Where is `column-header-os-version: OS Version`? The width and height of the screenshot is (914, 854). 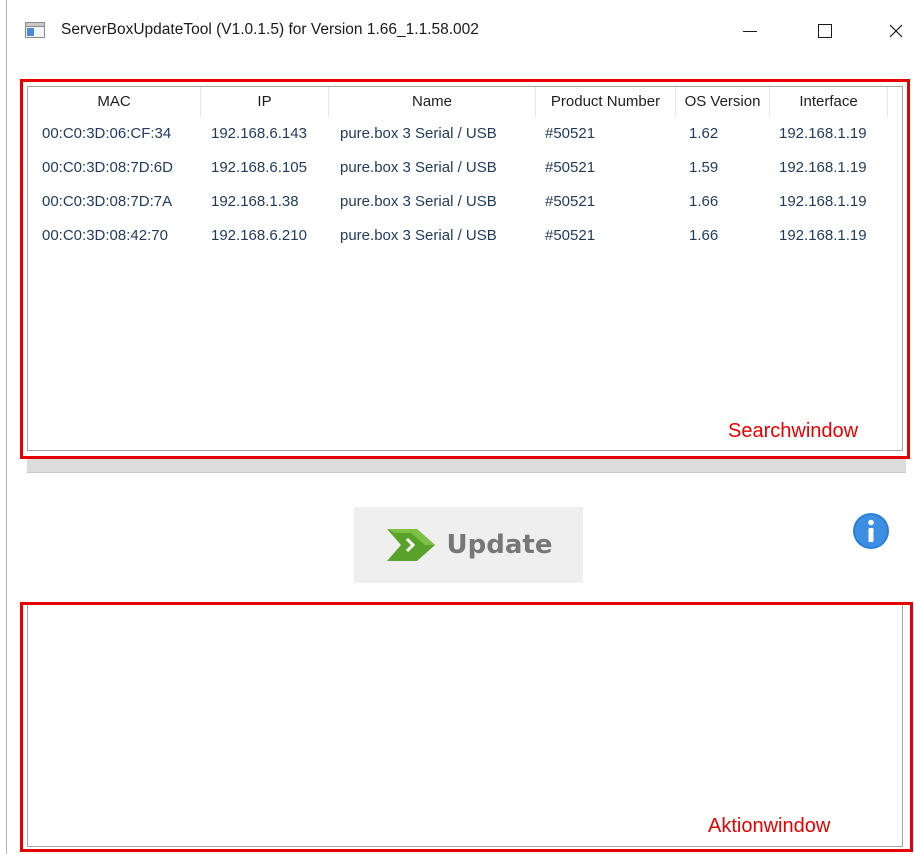 column-header-os-version: OS Version is located at coordinates (723, 102).